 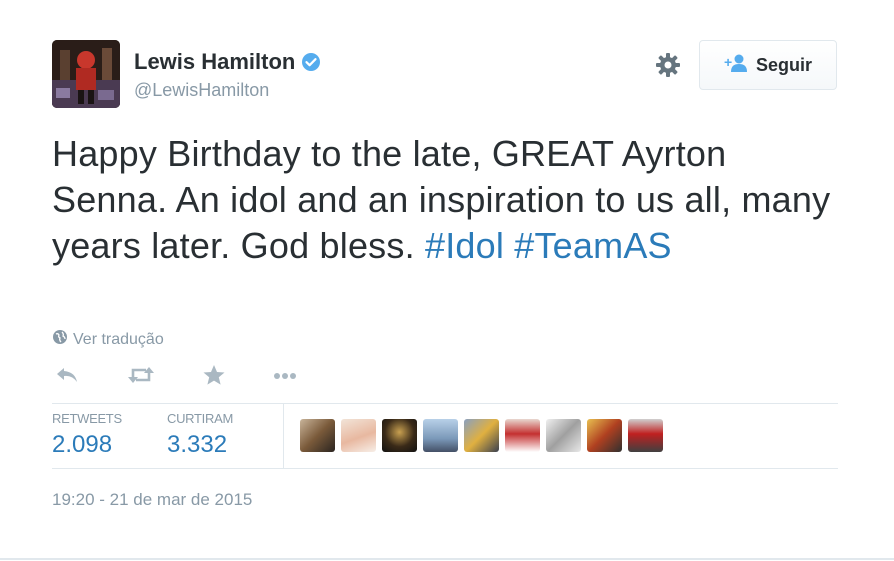 I want to click on avatar-image, so click(x=86, y=74).